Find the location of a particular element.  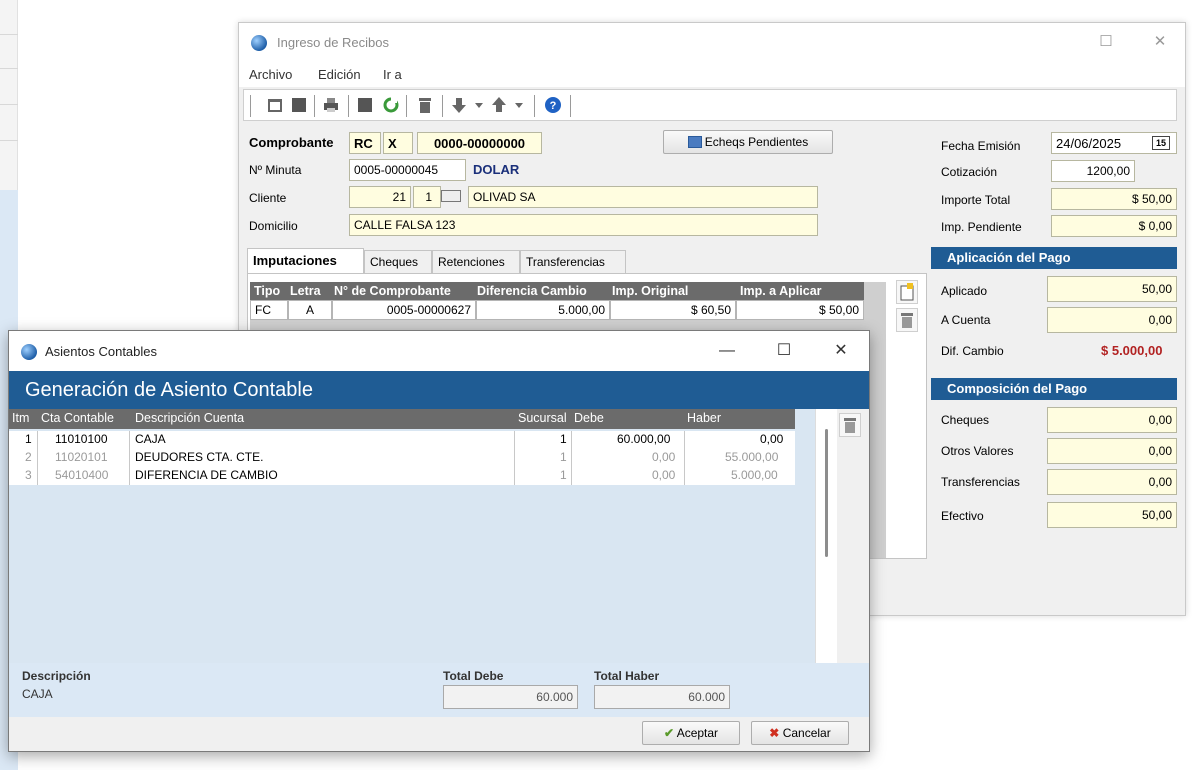

cheques-label: Cheques is located at coordinates (965, 420).